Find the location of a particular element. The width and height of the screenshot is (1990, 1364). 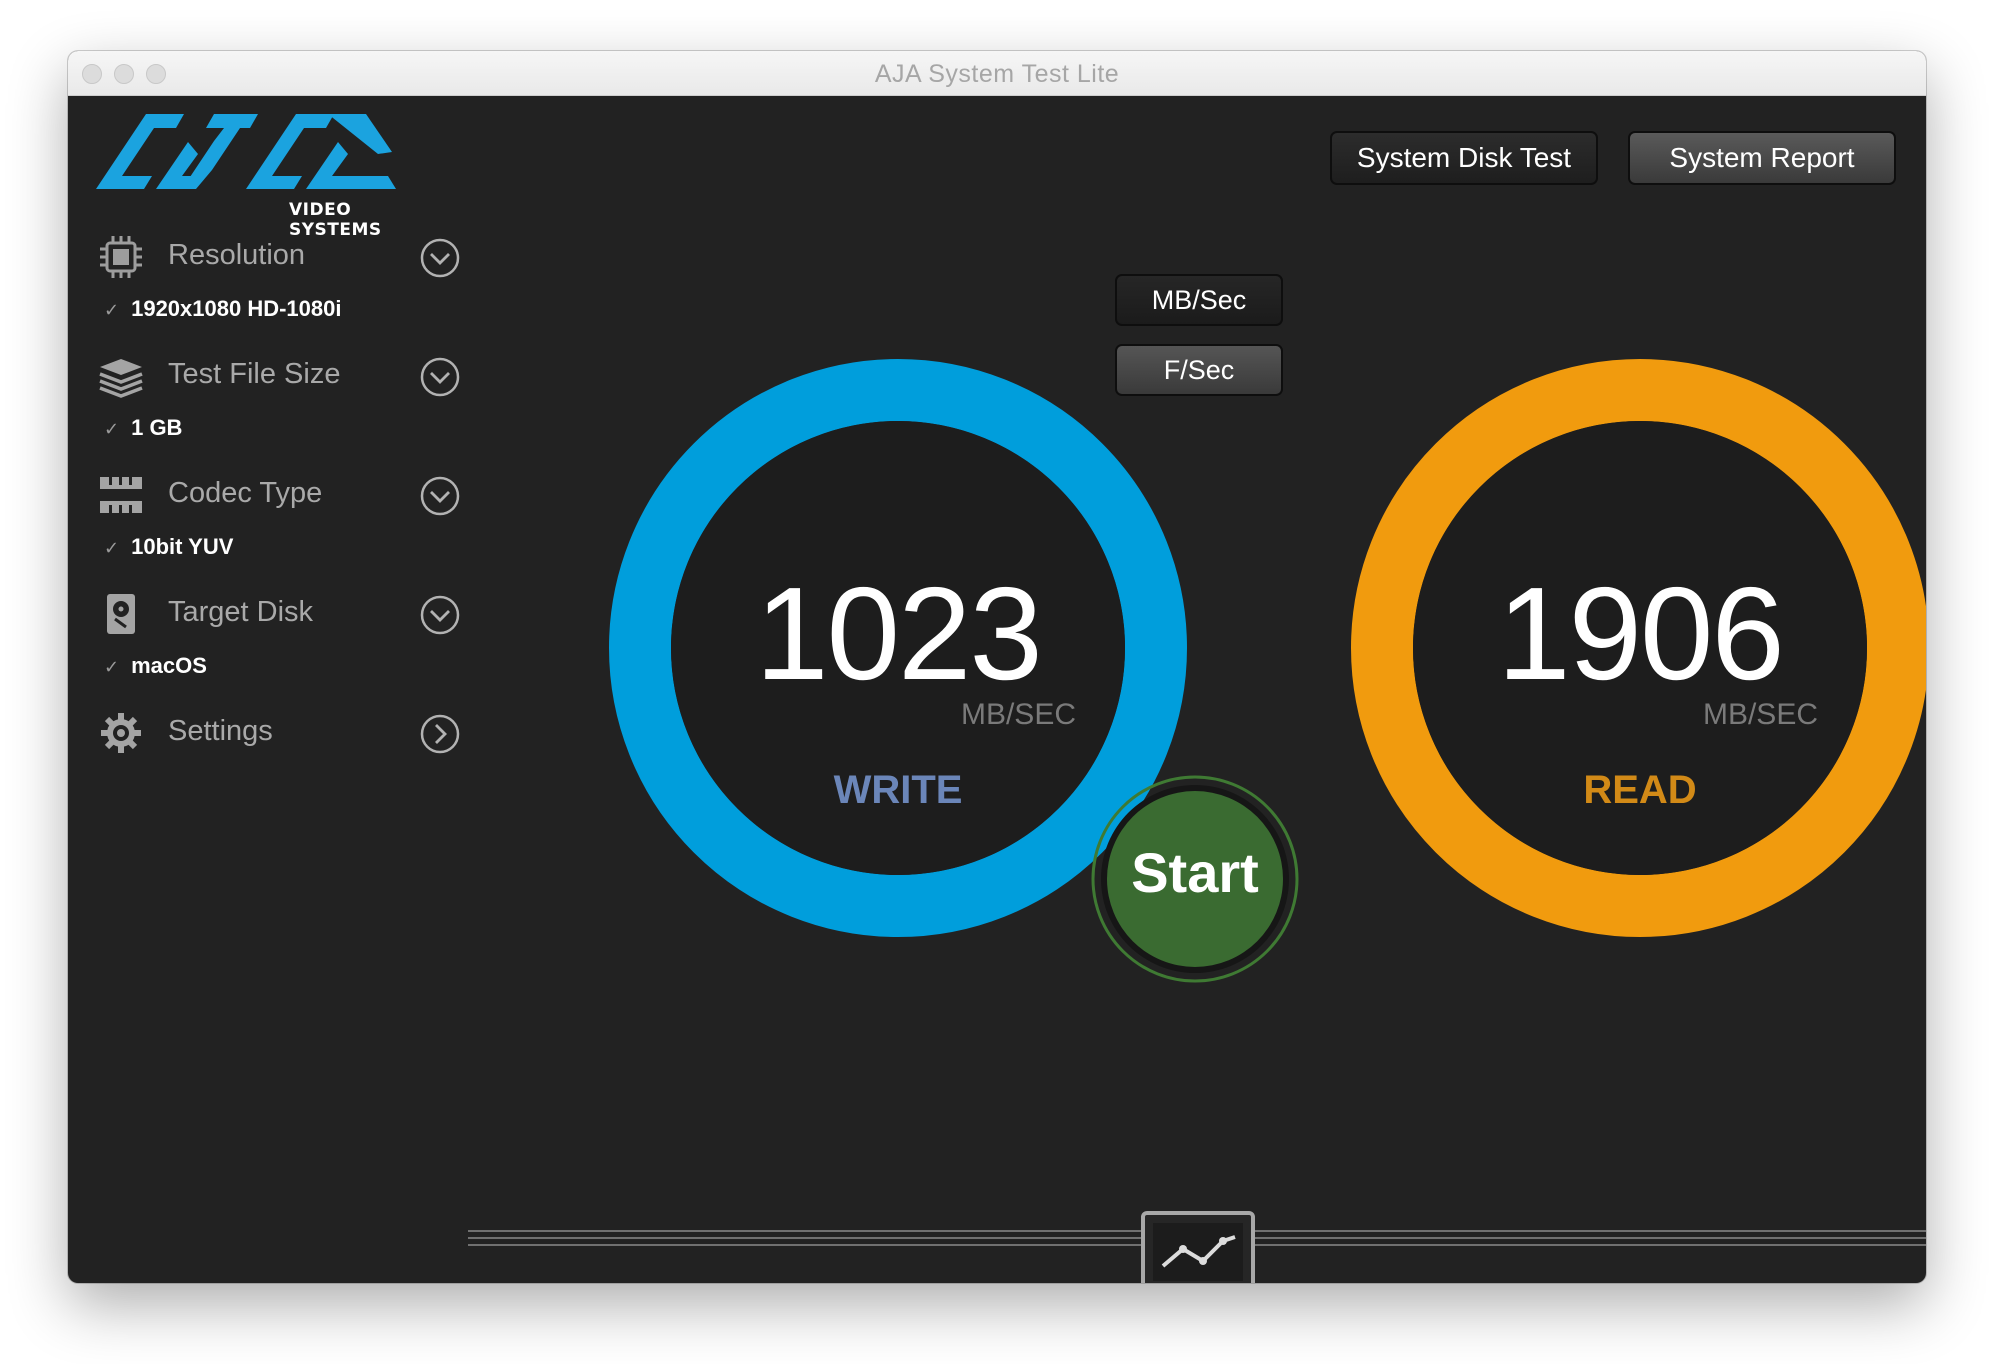

sidebar-item-test-file-size: Test File Size is located at coordinates (279, 374).